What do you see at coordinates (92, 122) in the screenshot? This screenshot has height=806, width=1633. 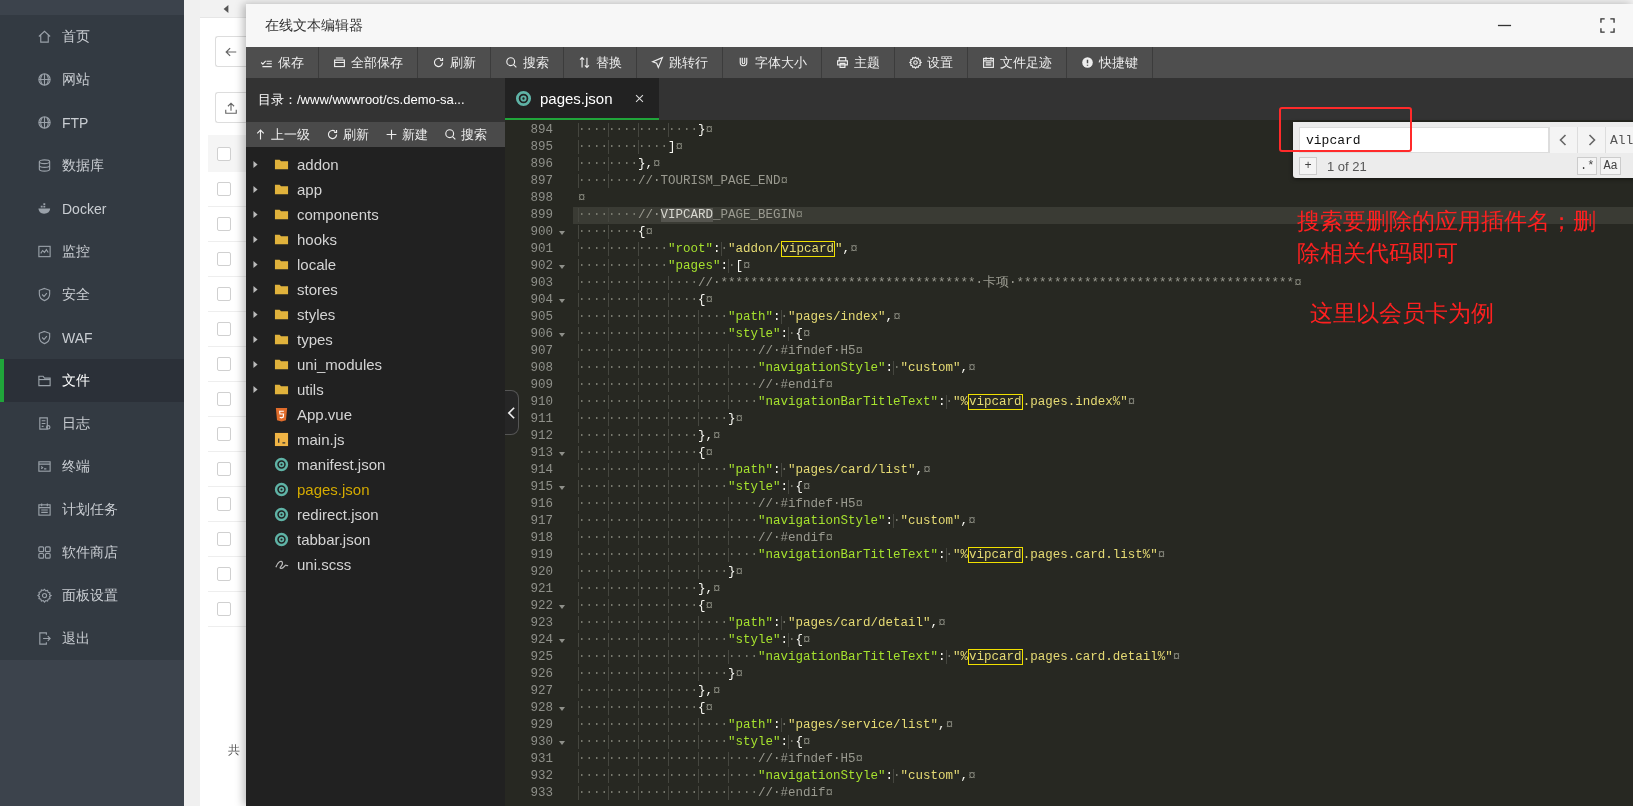 I see `sidebar-item: FTP` at bounding box center [92, 122].